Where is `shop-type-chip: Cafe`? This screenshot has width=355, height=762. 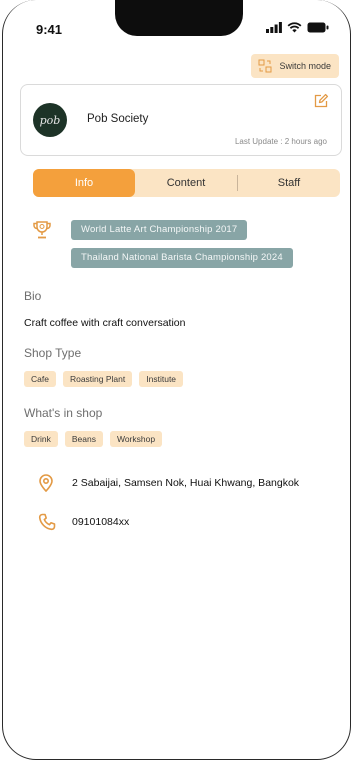
shop-type-chip: Cafe is located at coordinates (40, 379).